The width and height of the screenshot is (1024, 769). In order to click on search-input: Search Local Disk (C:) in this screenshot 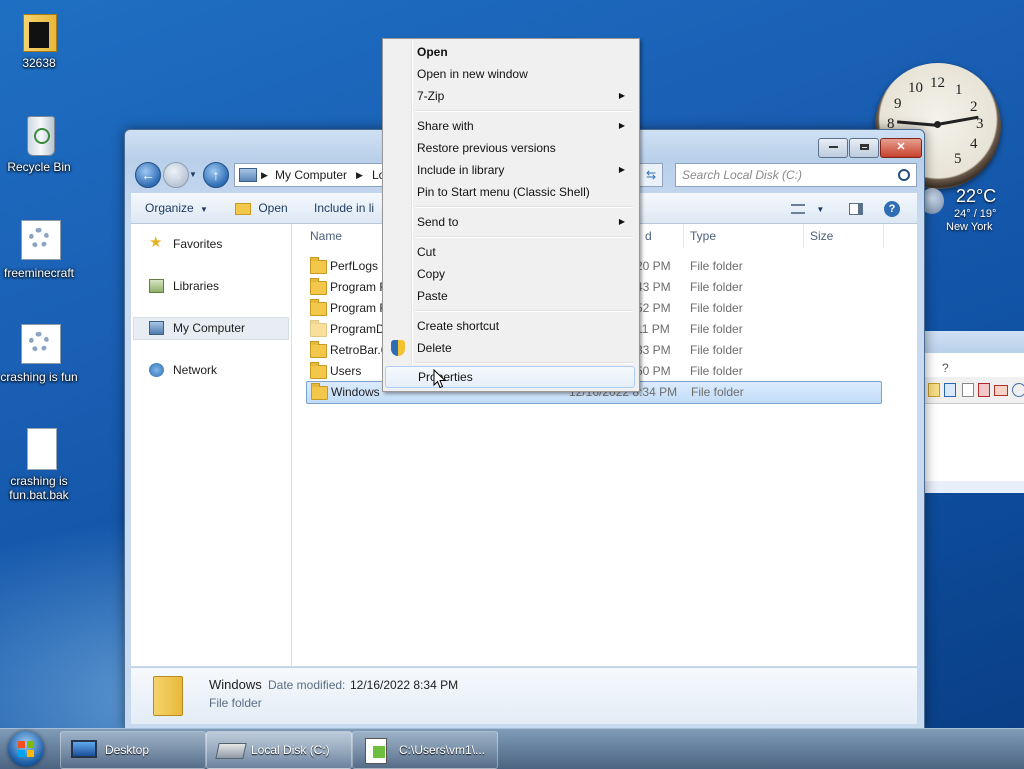, I will do `click(796, 175)`.